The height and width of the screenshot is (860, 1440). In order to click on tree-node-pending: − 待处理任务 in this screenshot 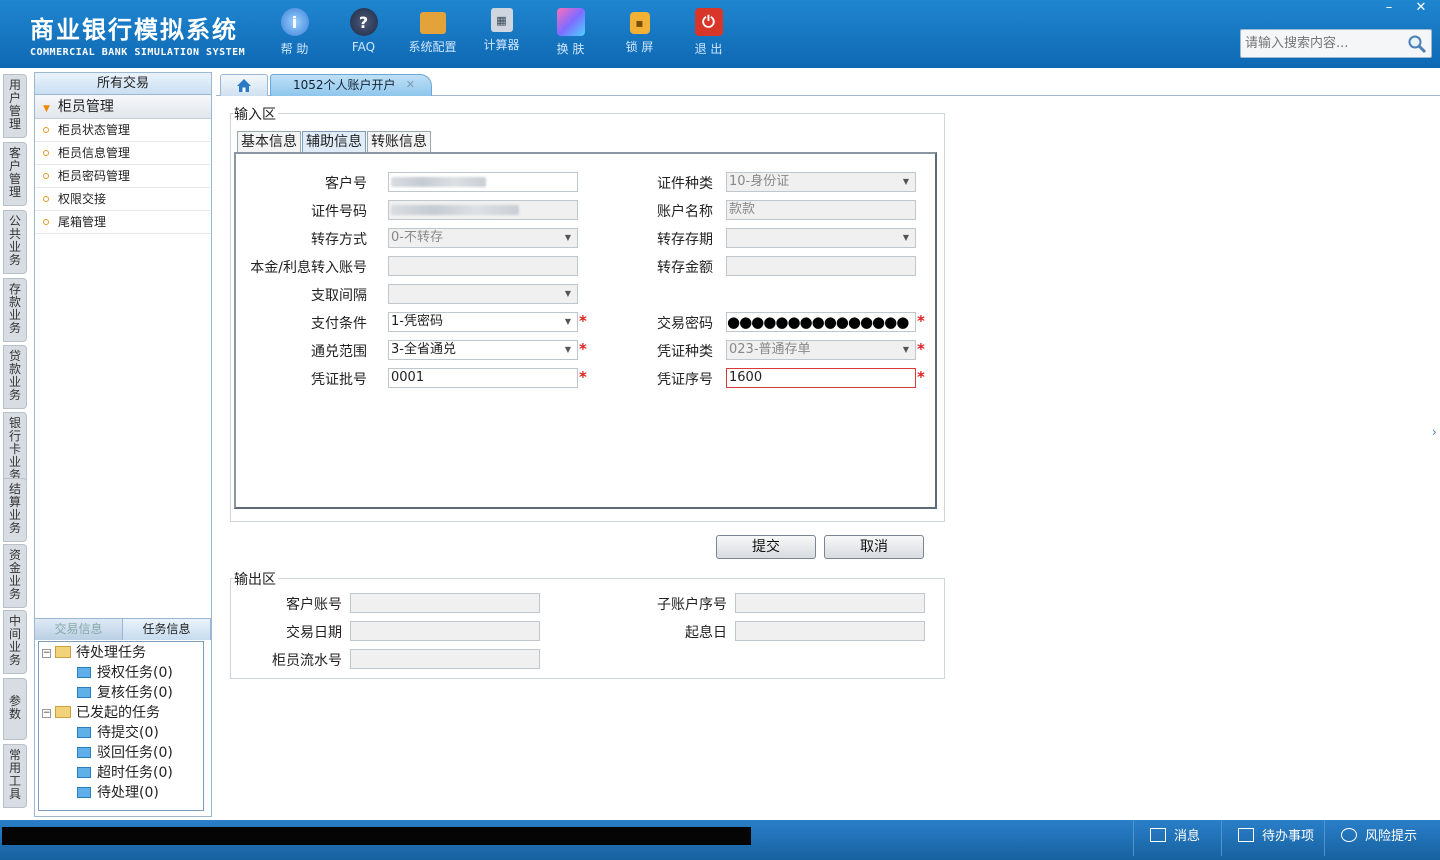, I will do `click(121, 653)`.